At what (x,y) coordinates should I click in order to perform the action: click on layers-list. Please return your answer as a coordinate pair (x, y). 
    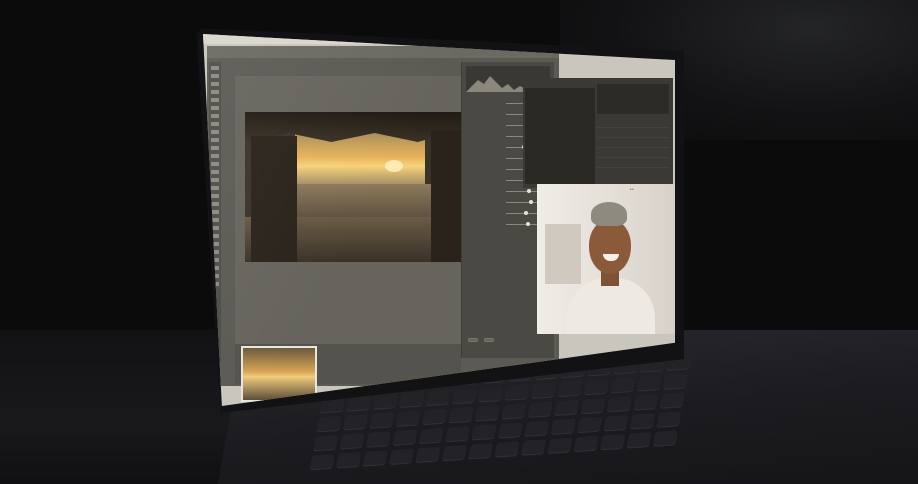
    Looking at the image, I should click on (633, 143).